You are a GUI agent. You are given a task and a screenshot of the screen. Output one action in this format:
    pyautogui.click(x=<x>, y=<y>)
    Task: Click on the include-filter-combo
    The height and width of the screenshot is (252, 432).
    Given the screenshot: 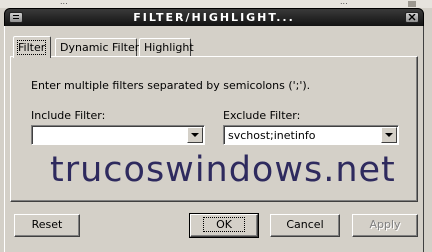 What is the action you would take?
    pyautogui.click(x=118, y=135)
    